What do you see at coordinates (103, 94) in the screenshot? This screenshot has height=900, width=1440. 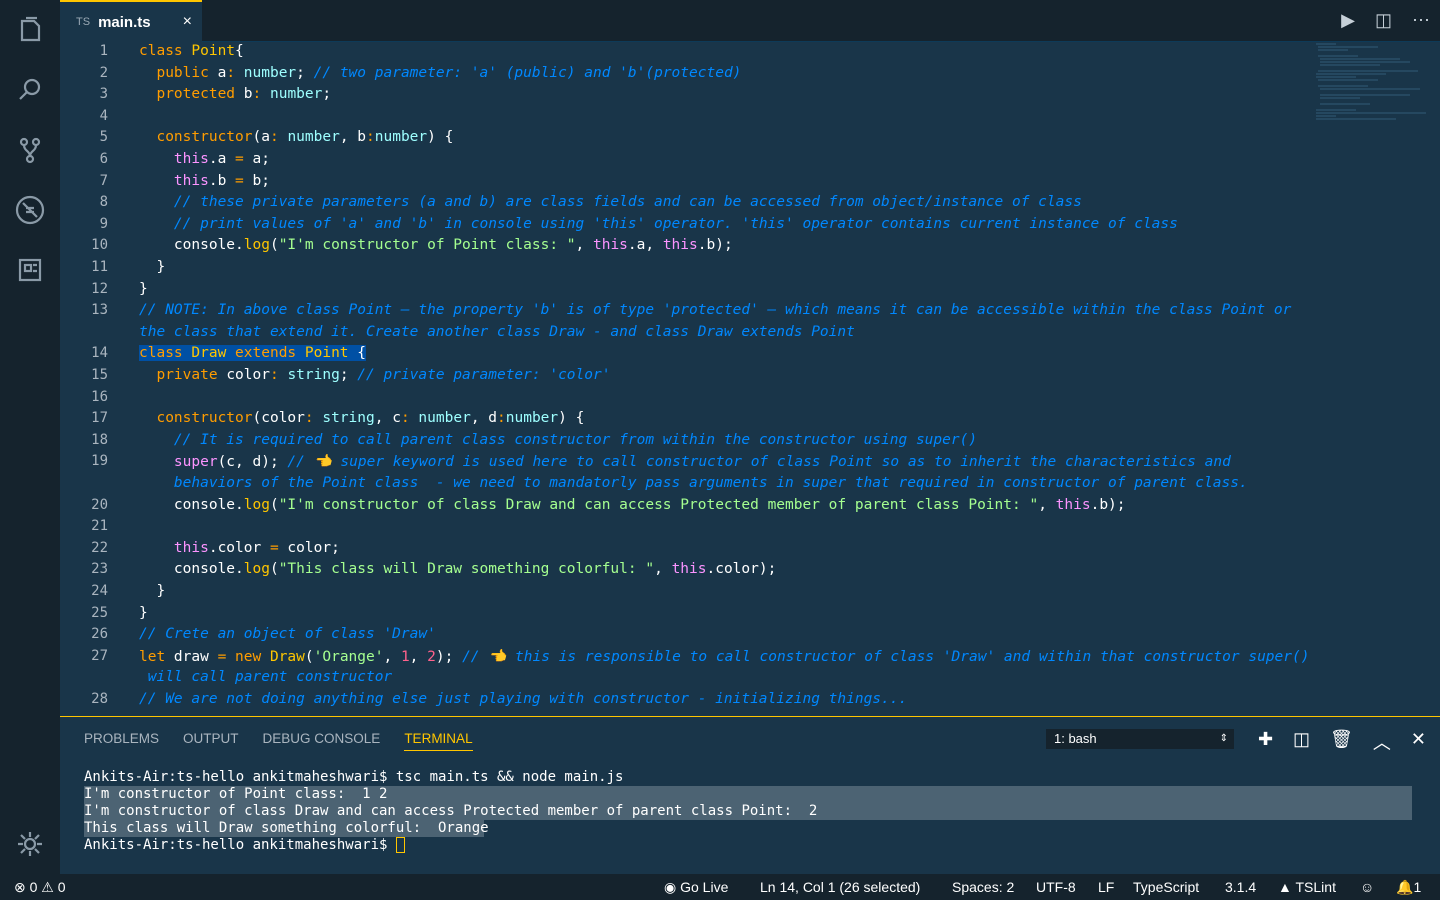 I see `line-number: 3` at bounding box center [103, 94].